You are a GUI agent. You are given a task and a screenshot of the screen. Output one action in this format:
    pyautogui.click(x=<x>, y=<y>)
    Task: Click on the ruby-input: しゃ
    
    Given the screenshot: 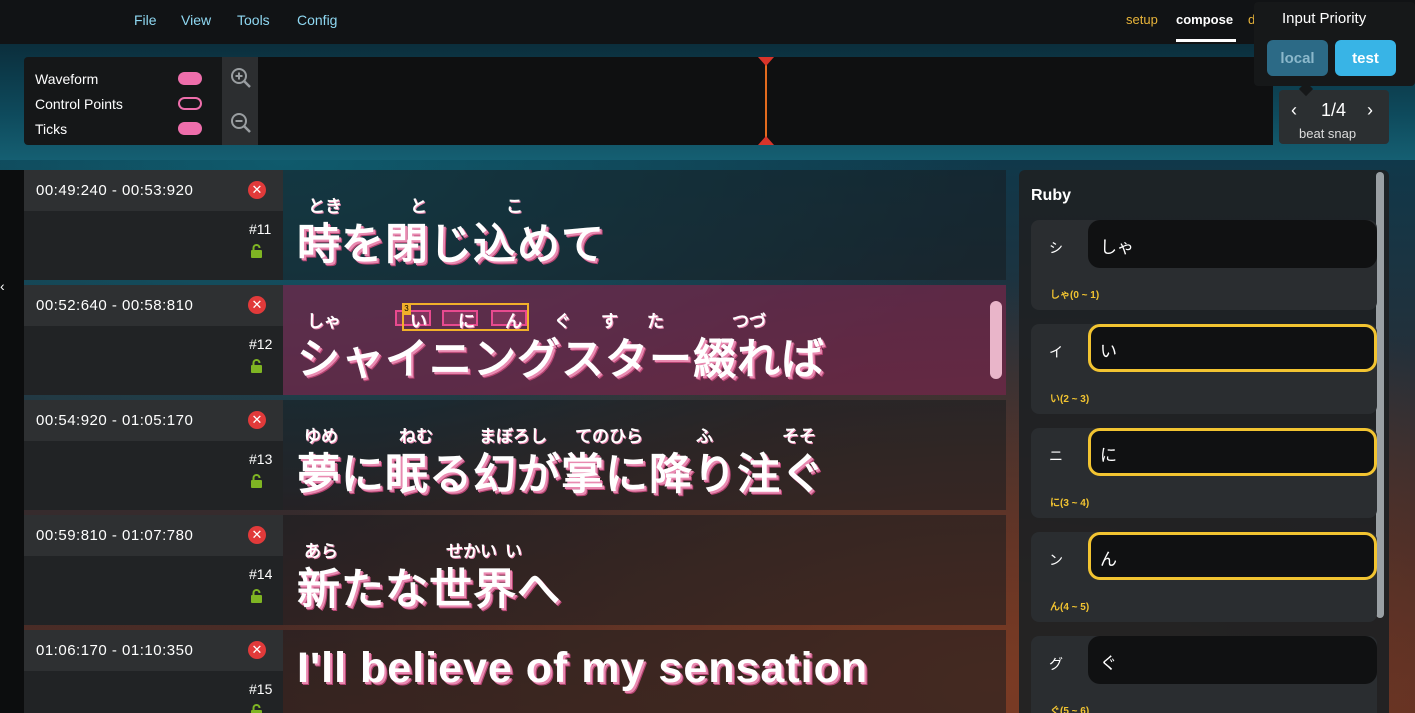 What is the action you would take?
    pyautogui.click(x=1232, y=244)
    